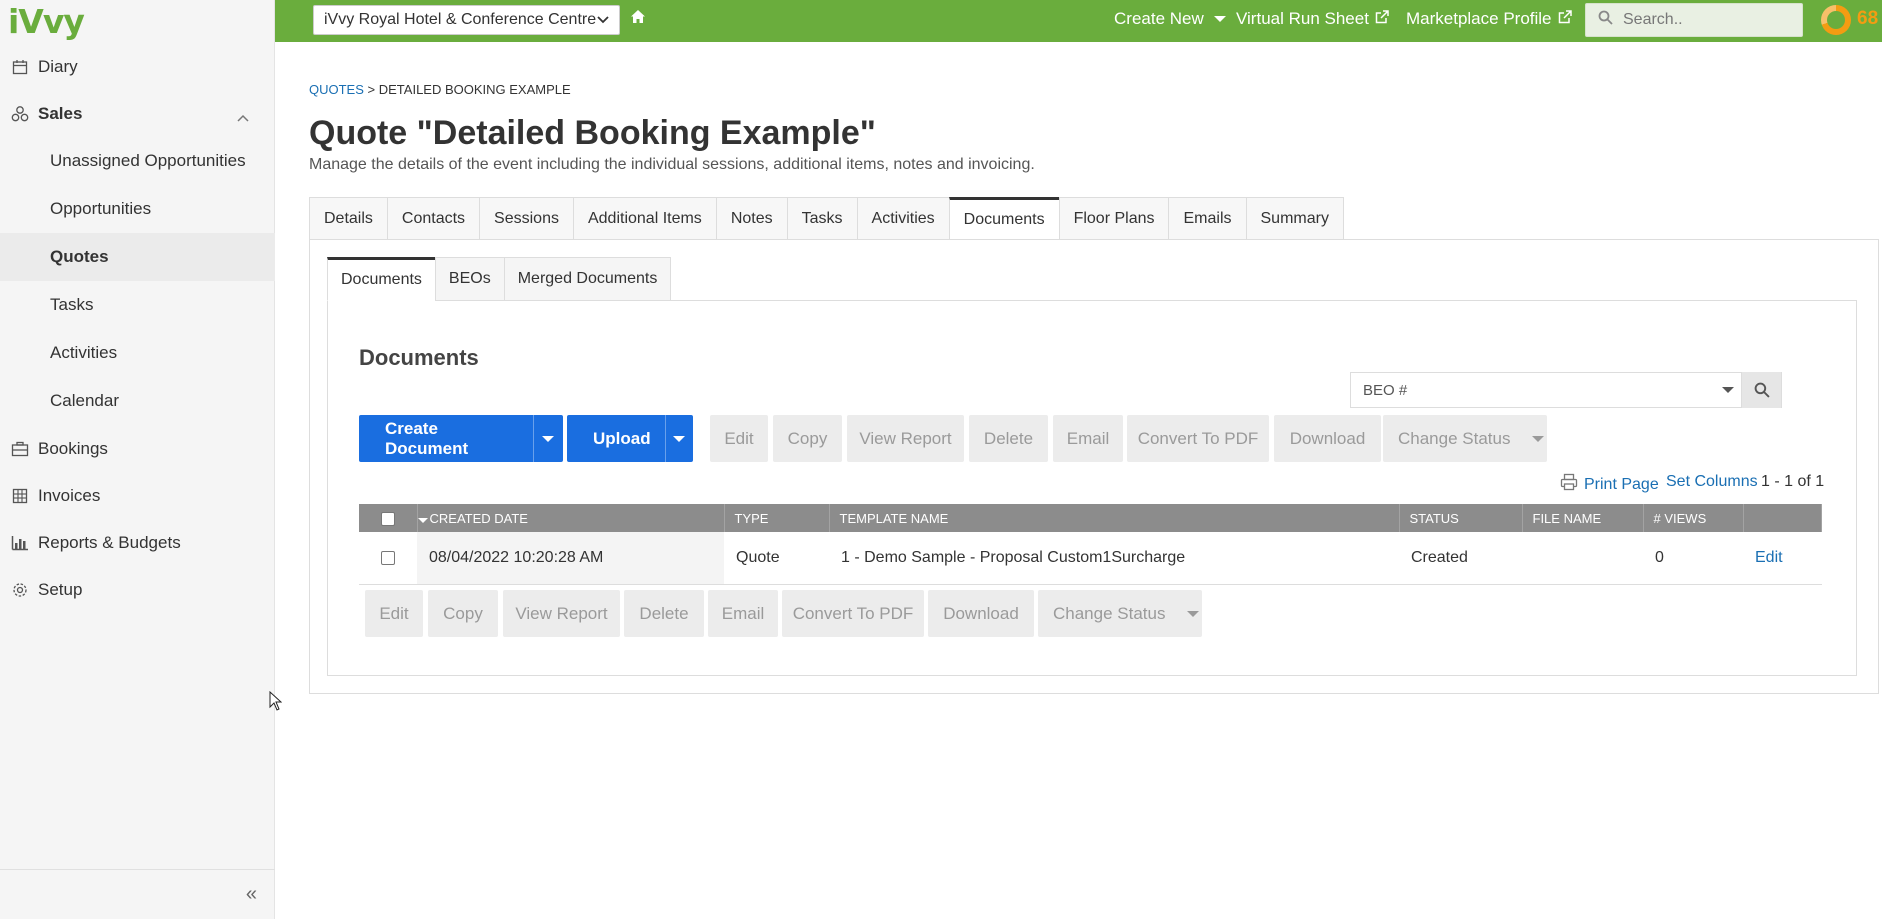 This screenshot has width=1882, height=919. What do you see at coordinates (776, 558) in the screenshot?
I see `cell-type: Quote` at bounding box center [776, 558].